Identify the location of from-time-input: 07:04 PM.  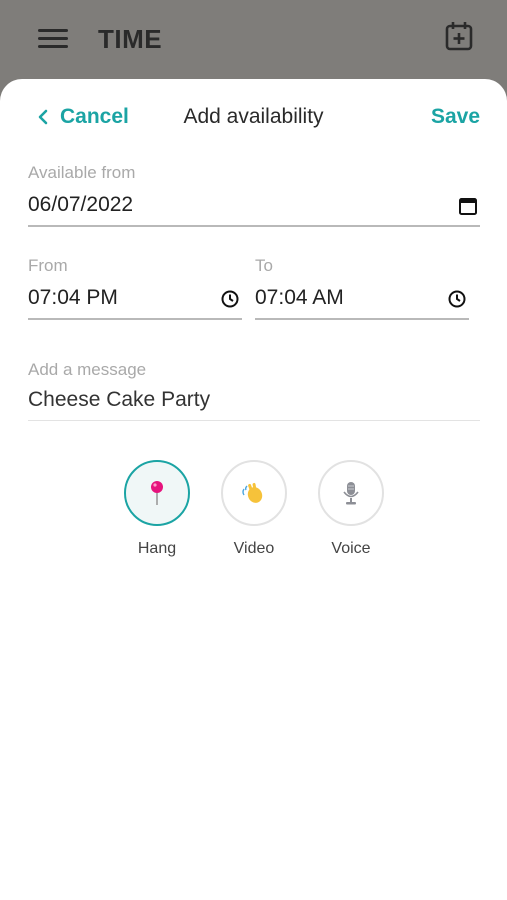
(135, 303).